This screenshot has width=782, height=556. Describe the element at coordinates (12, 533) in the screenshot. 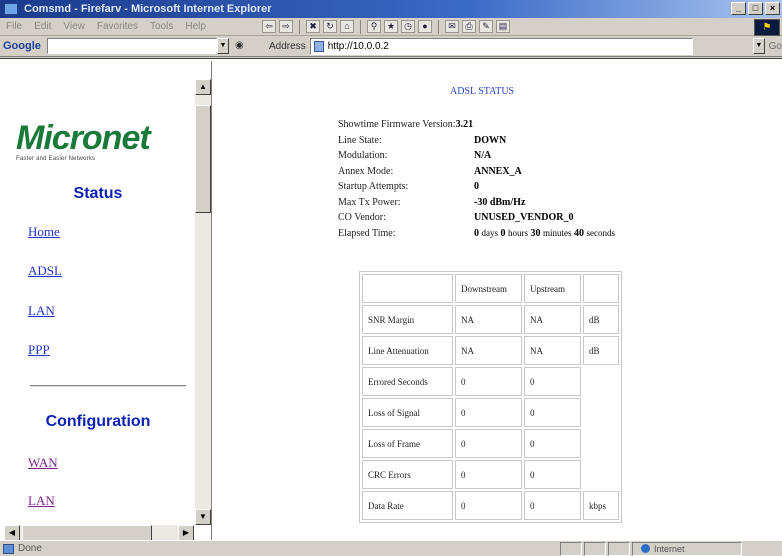

I see `scroll-left-icon: ◀` at that location.